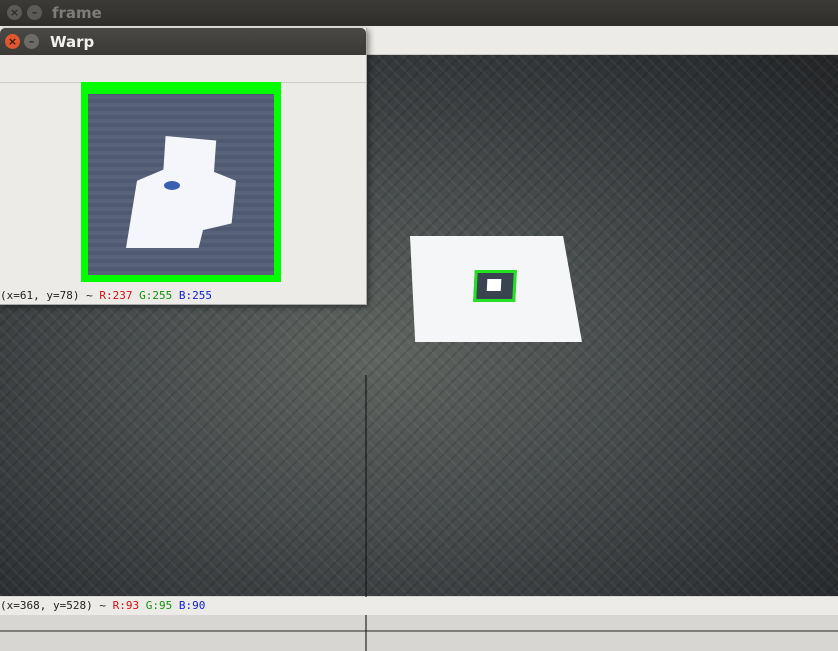  I want to click on cursor-coords: (x=61, y=78) ~, so click(46, 295).